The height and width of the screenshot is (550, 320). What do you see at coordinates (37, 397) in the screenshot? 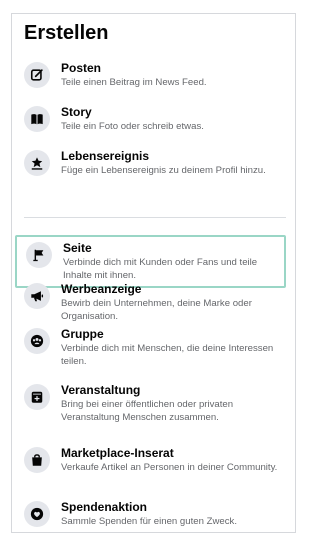
I see `calendar-plus-icon` at bounding box center [37, 397].